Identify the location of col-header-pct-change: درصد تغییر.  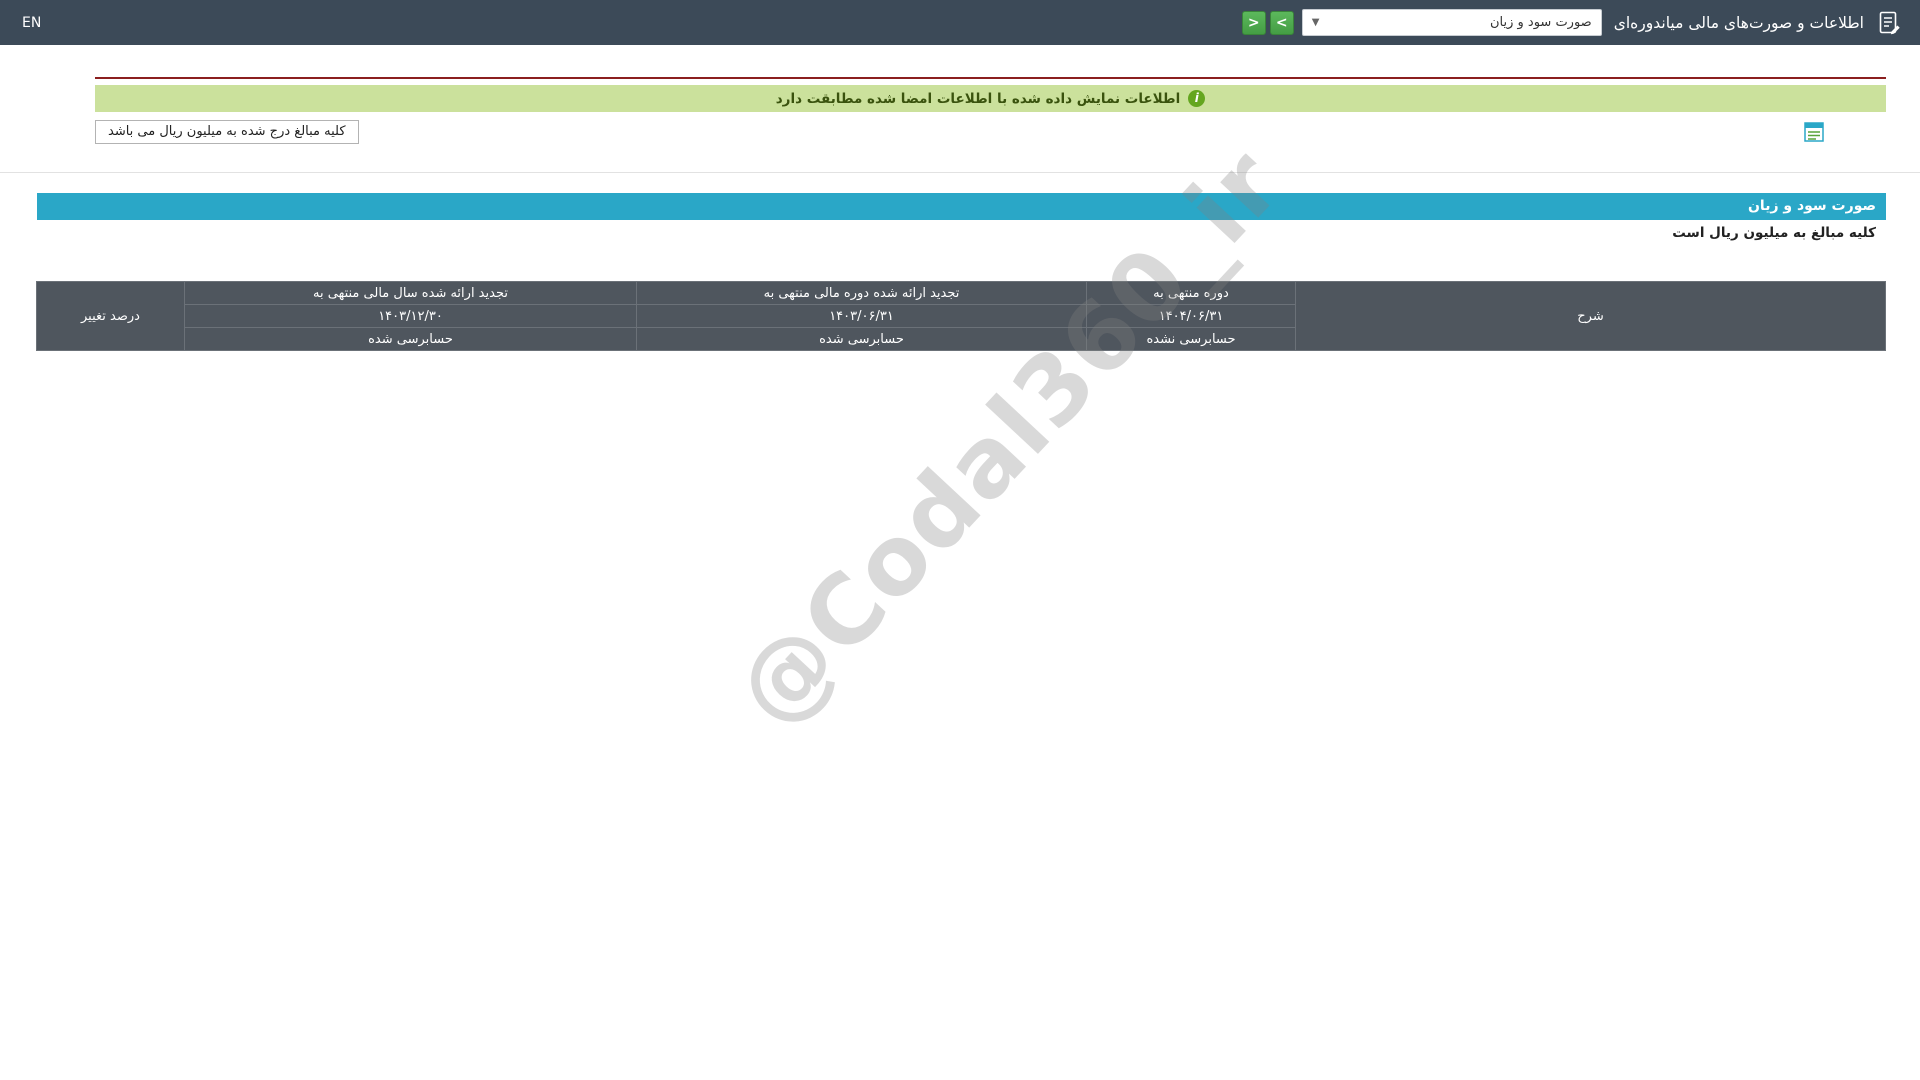
(110, 316).